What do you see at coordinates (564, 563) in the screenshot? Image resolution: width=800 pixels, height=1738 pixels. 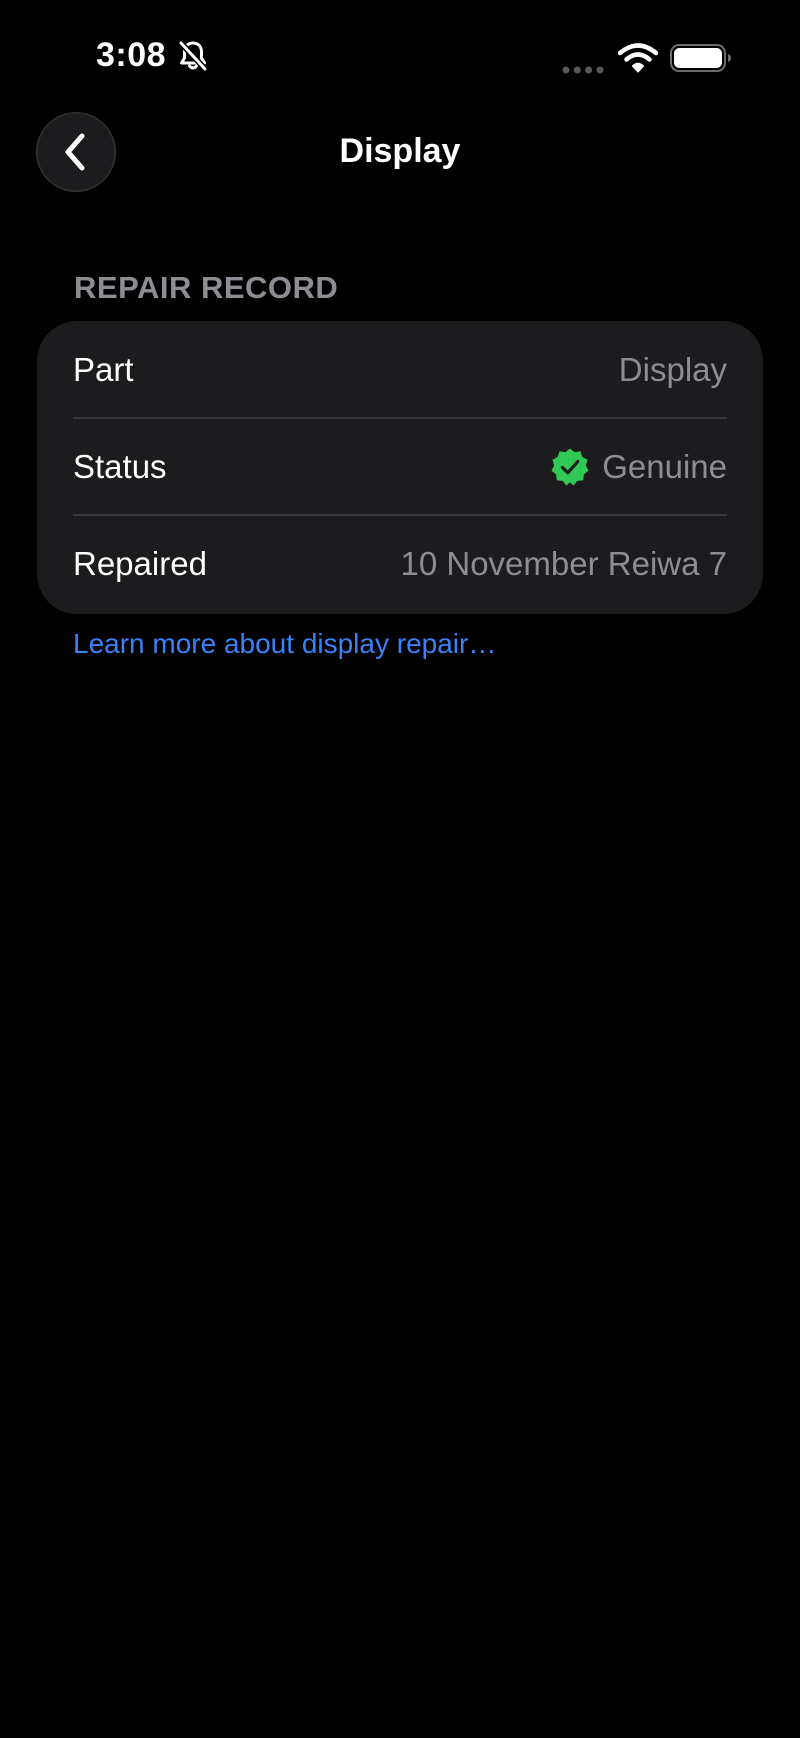 I see `row-value-repaired: 10 November Reiwa 7` at bounding box center [564, 563].